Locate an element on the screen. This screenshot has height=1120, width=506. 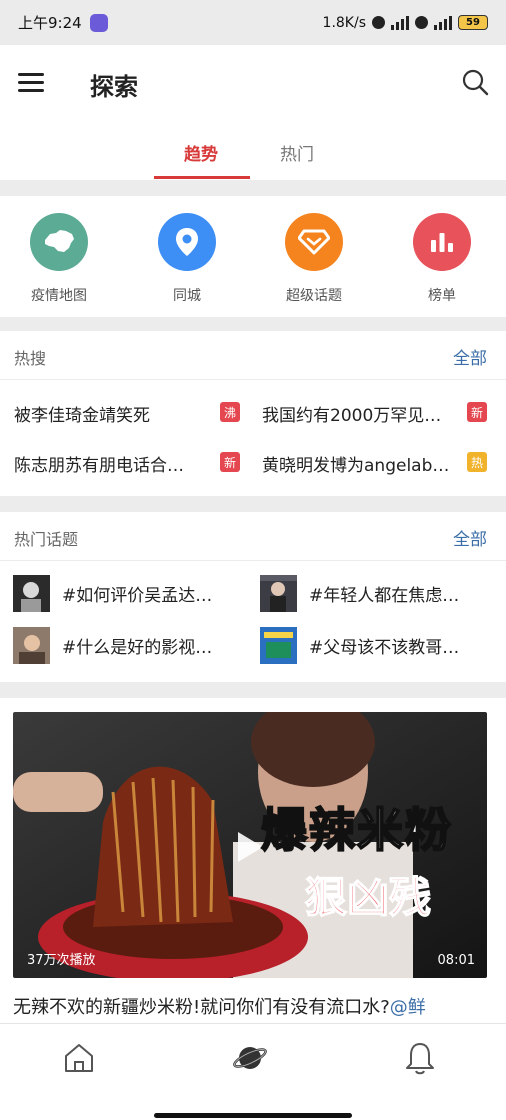
search-icon is located at coordinates (475, 82).